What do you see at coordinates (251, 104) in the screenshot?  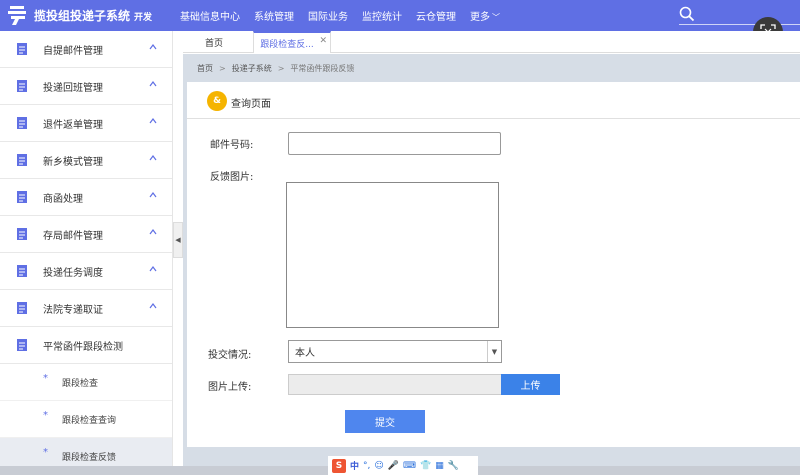 I see `panel-title: 查询页面` at bounding box center [251, 104].